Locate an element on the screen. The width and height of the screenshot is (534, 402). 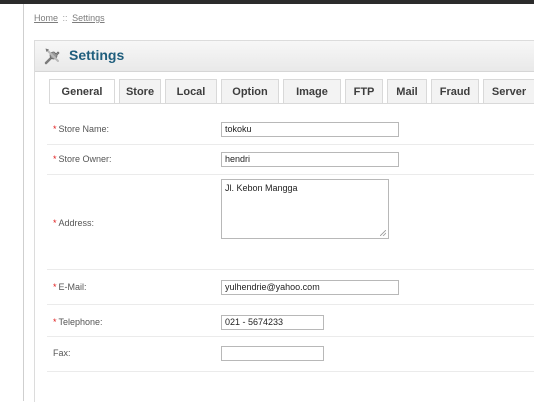
store-name-label: * Store Name: is located at coordinates (81, 129).